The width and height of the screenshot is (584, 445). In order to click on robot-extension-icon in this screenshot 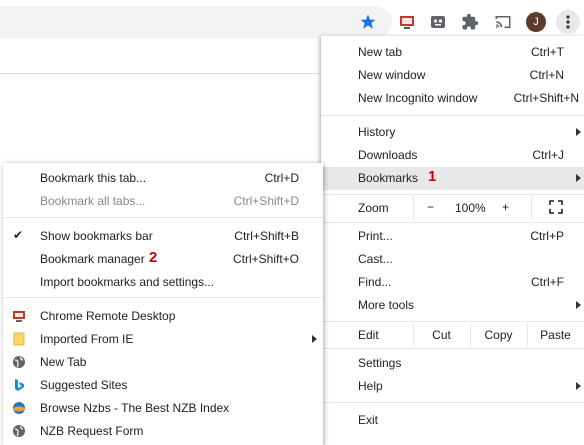, I will do `click(438, 22)`.